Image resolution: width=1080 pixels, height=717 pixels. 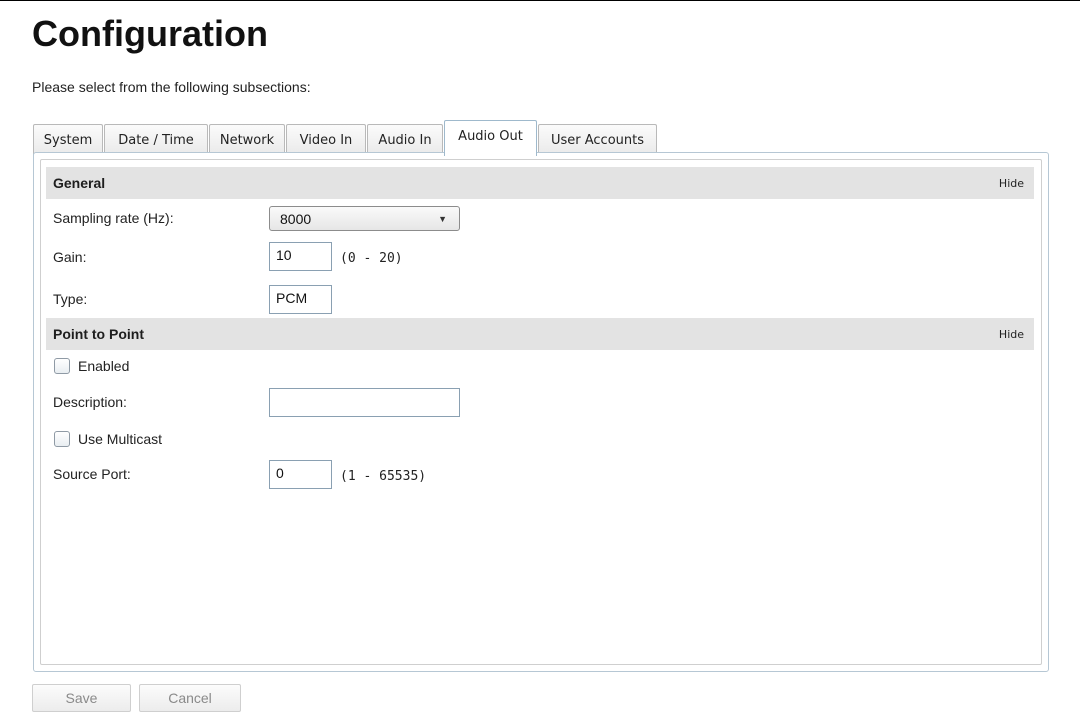 I want to click on general-hide-link: Hide, so click(x=1011, y=183).